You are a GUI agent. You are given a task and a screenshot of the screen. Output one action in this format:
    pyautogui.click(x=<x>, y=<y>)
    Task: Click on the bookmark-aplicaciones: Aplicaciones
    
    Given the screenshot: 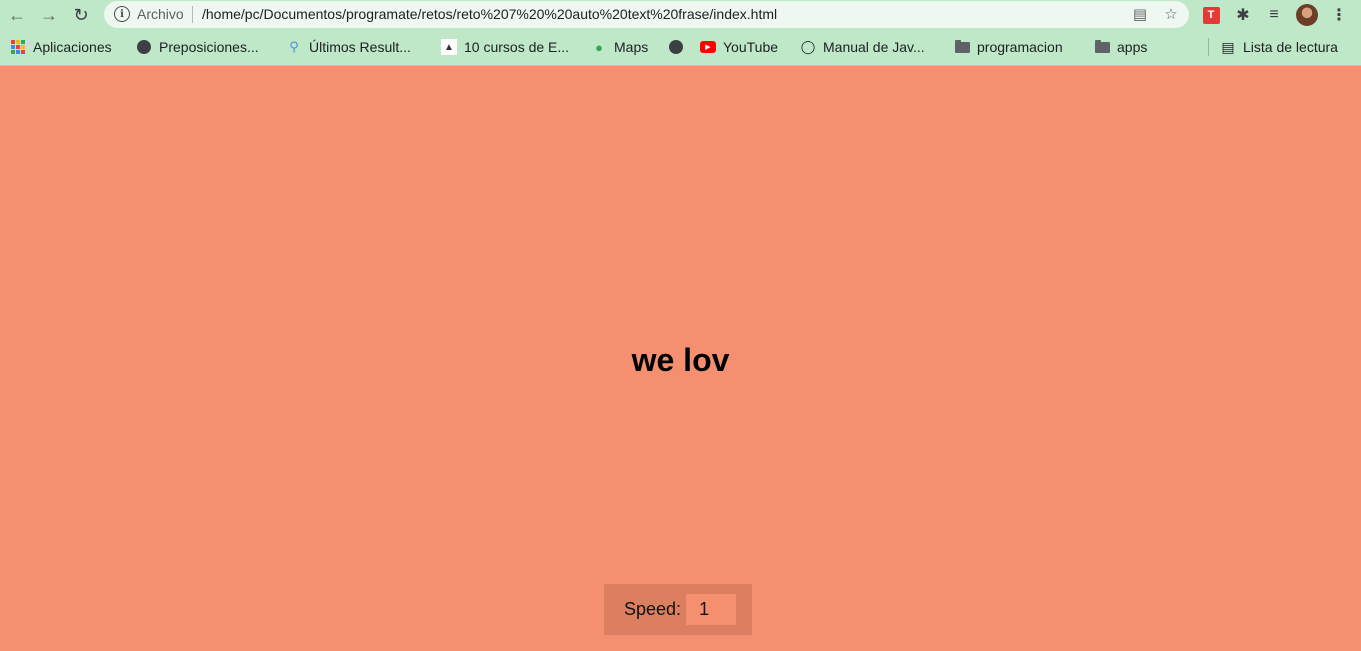 What is the action you would take?
    pyautogui.click(x=61, y=47)
    